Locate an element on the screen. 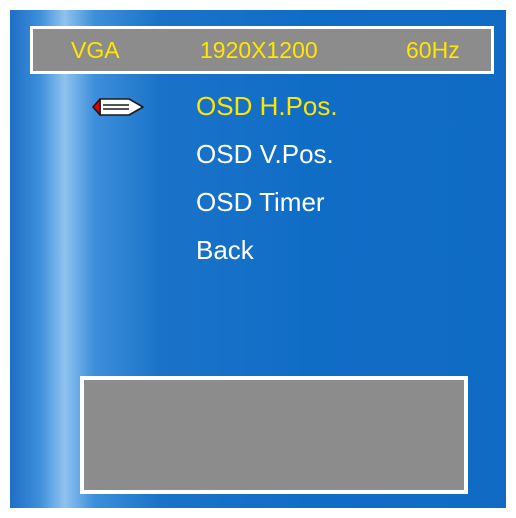 Image resolution: width=516 pixels, height=518 pixels. signal-source: VGA is located at coordinates (95, 50).